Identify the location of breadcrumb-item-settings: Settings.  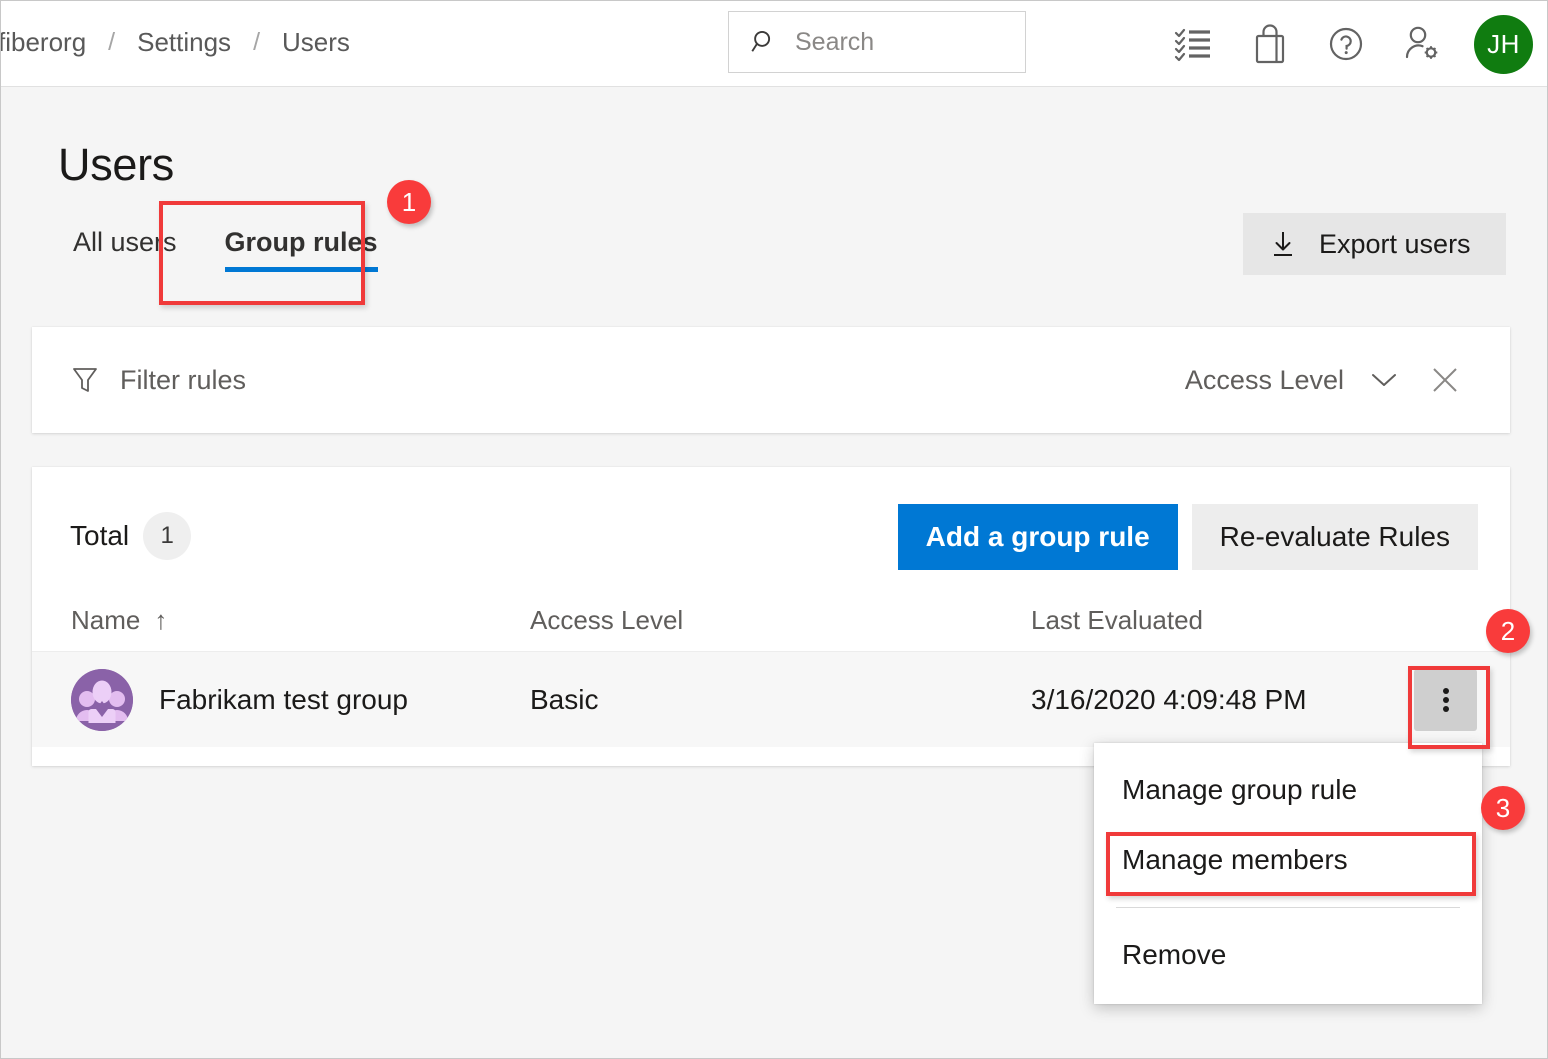
(184, 42).